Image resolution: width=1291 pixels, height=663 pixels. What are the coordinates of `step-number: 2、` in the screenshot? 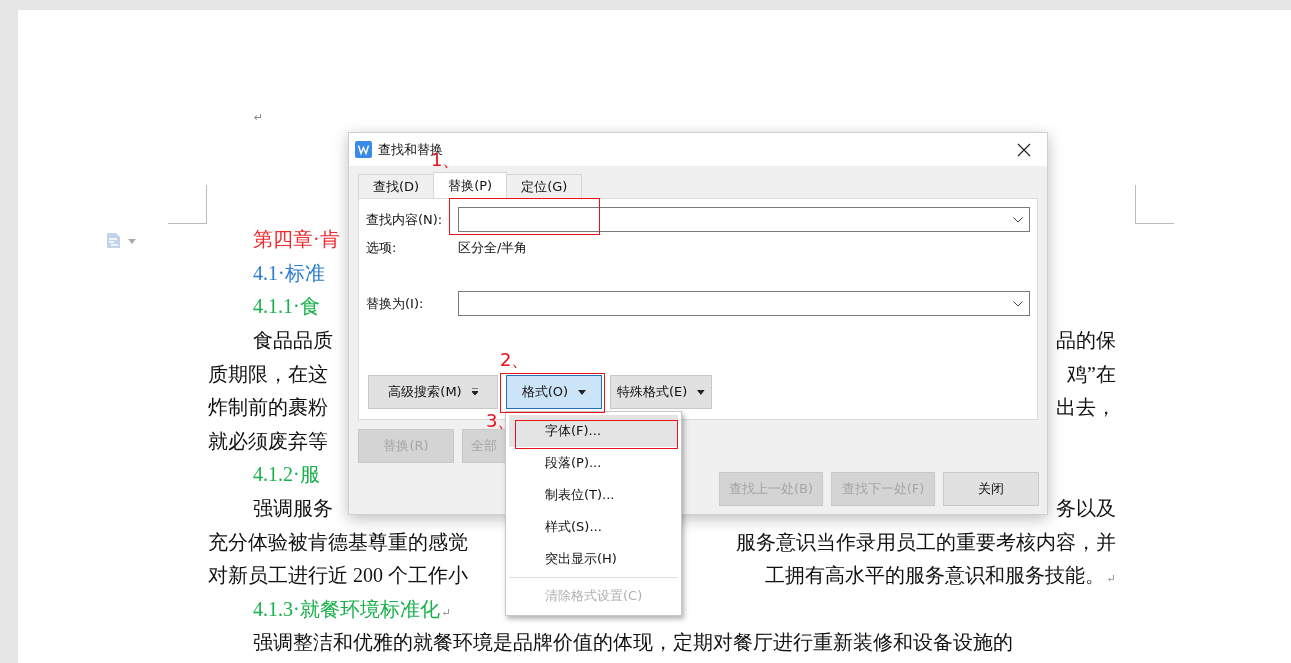 It's located at (515, 360).